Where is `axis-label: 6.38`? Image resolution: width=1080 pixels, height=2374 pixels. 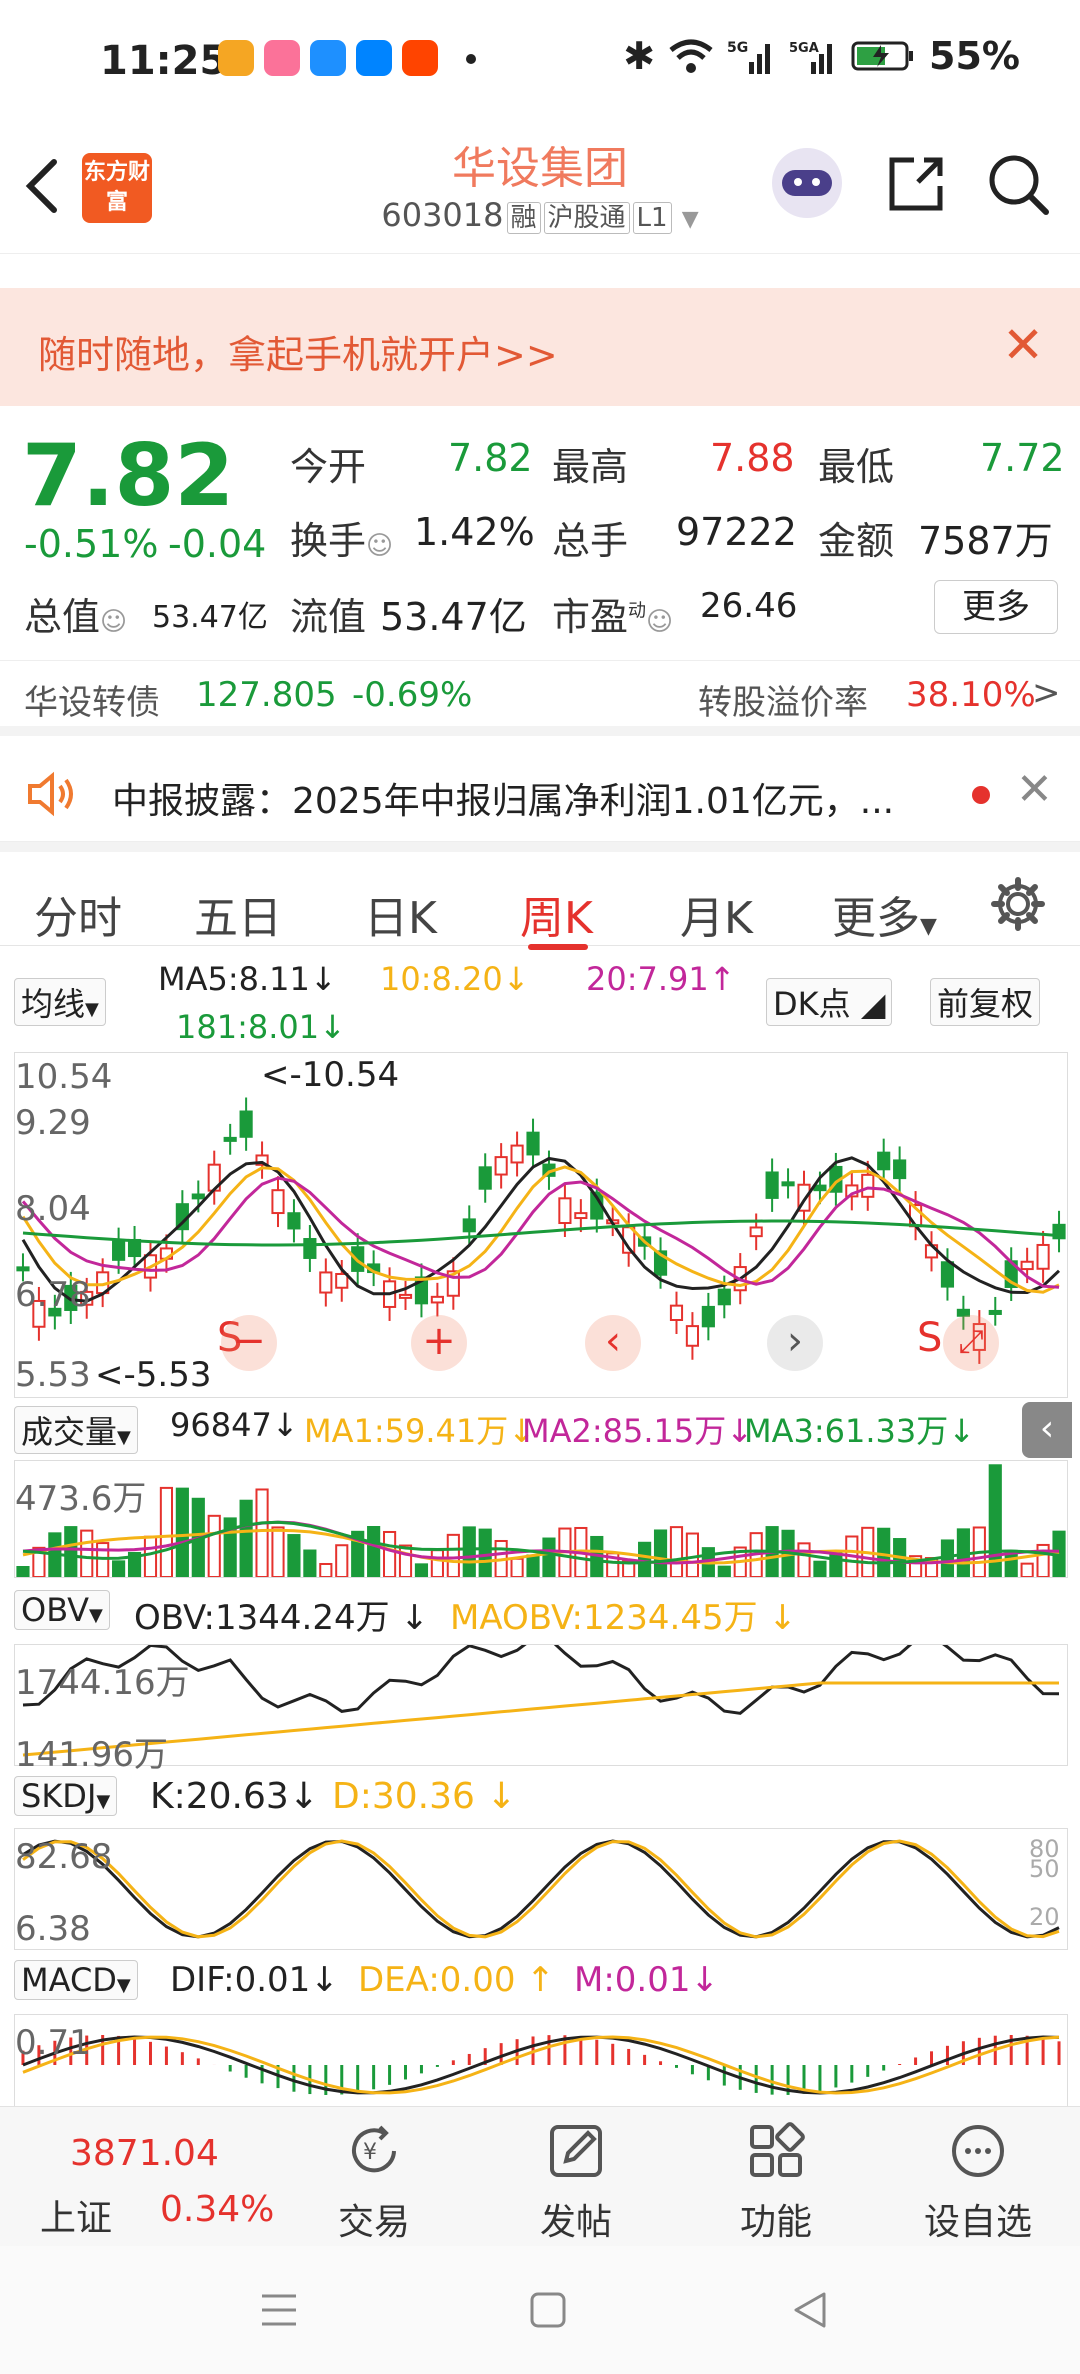 axis-label: 6.38 is located at coordinates (53, 1929).